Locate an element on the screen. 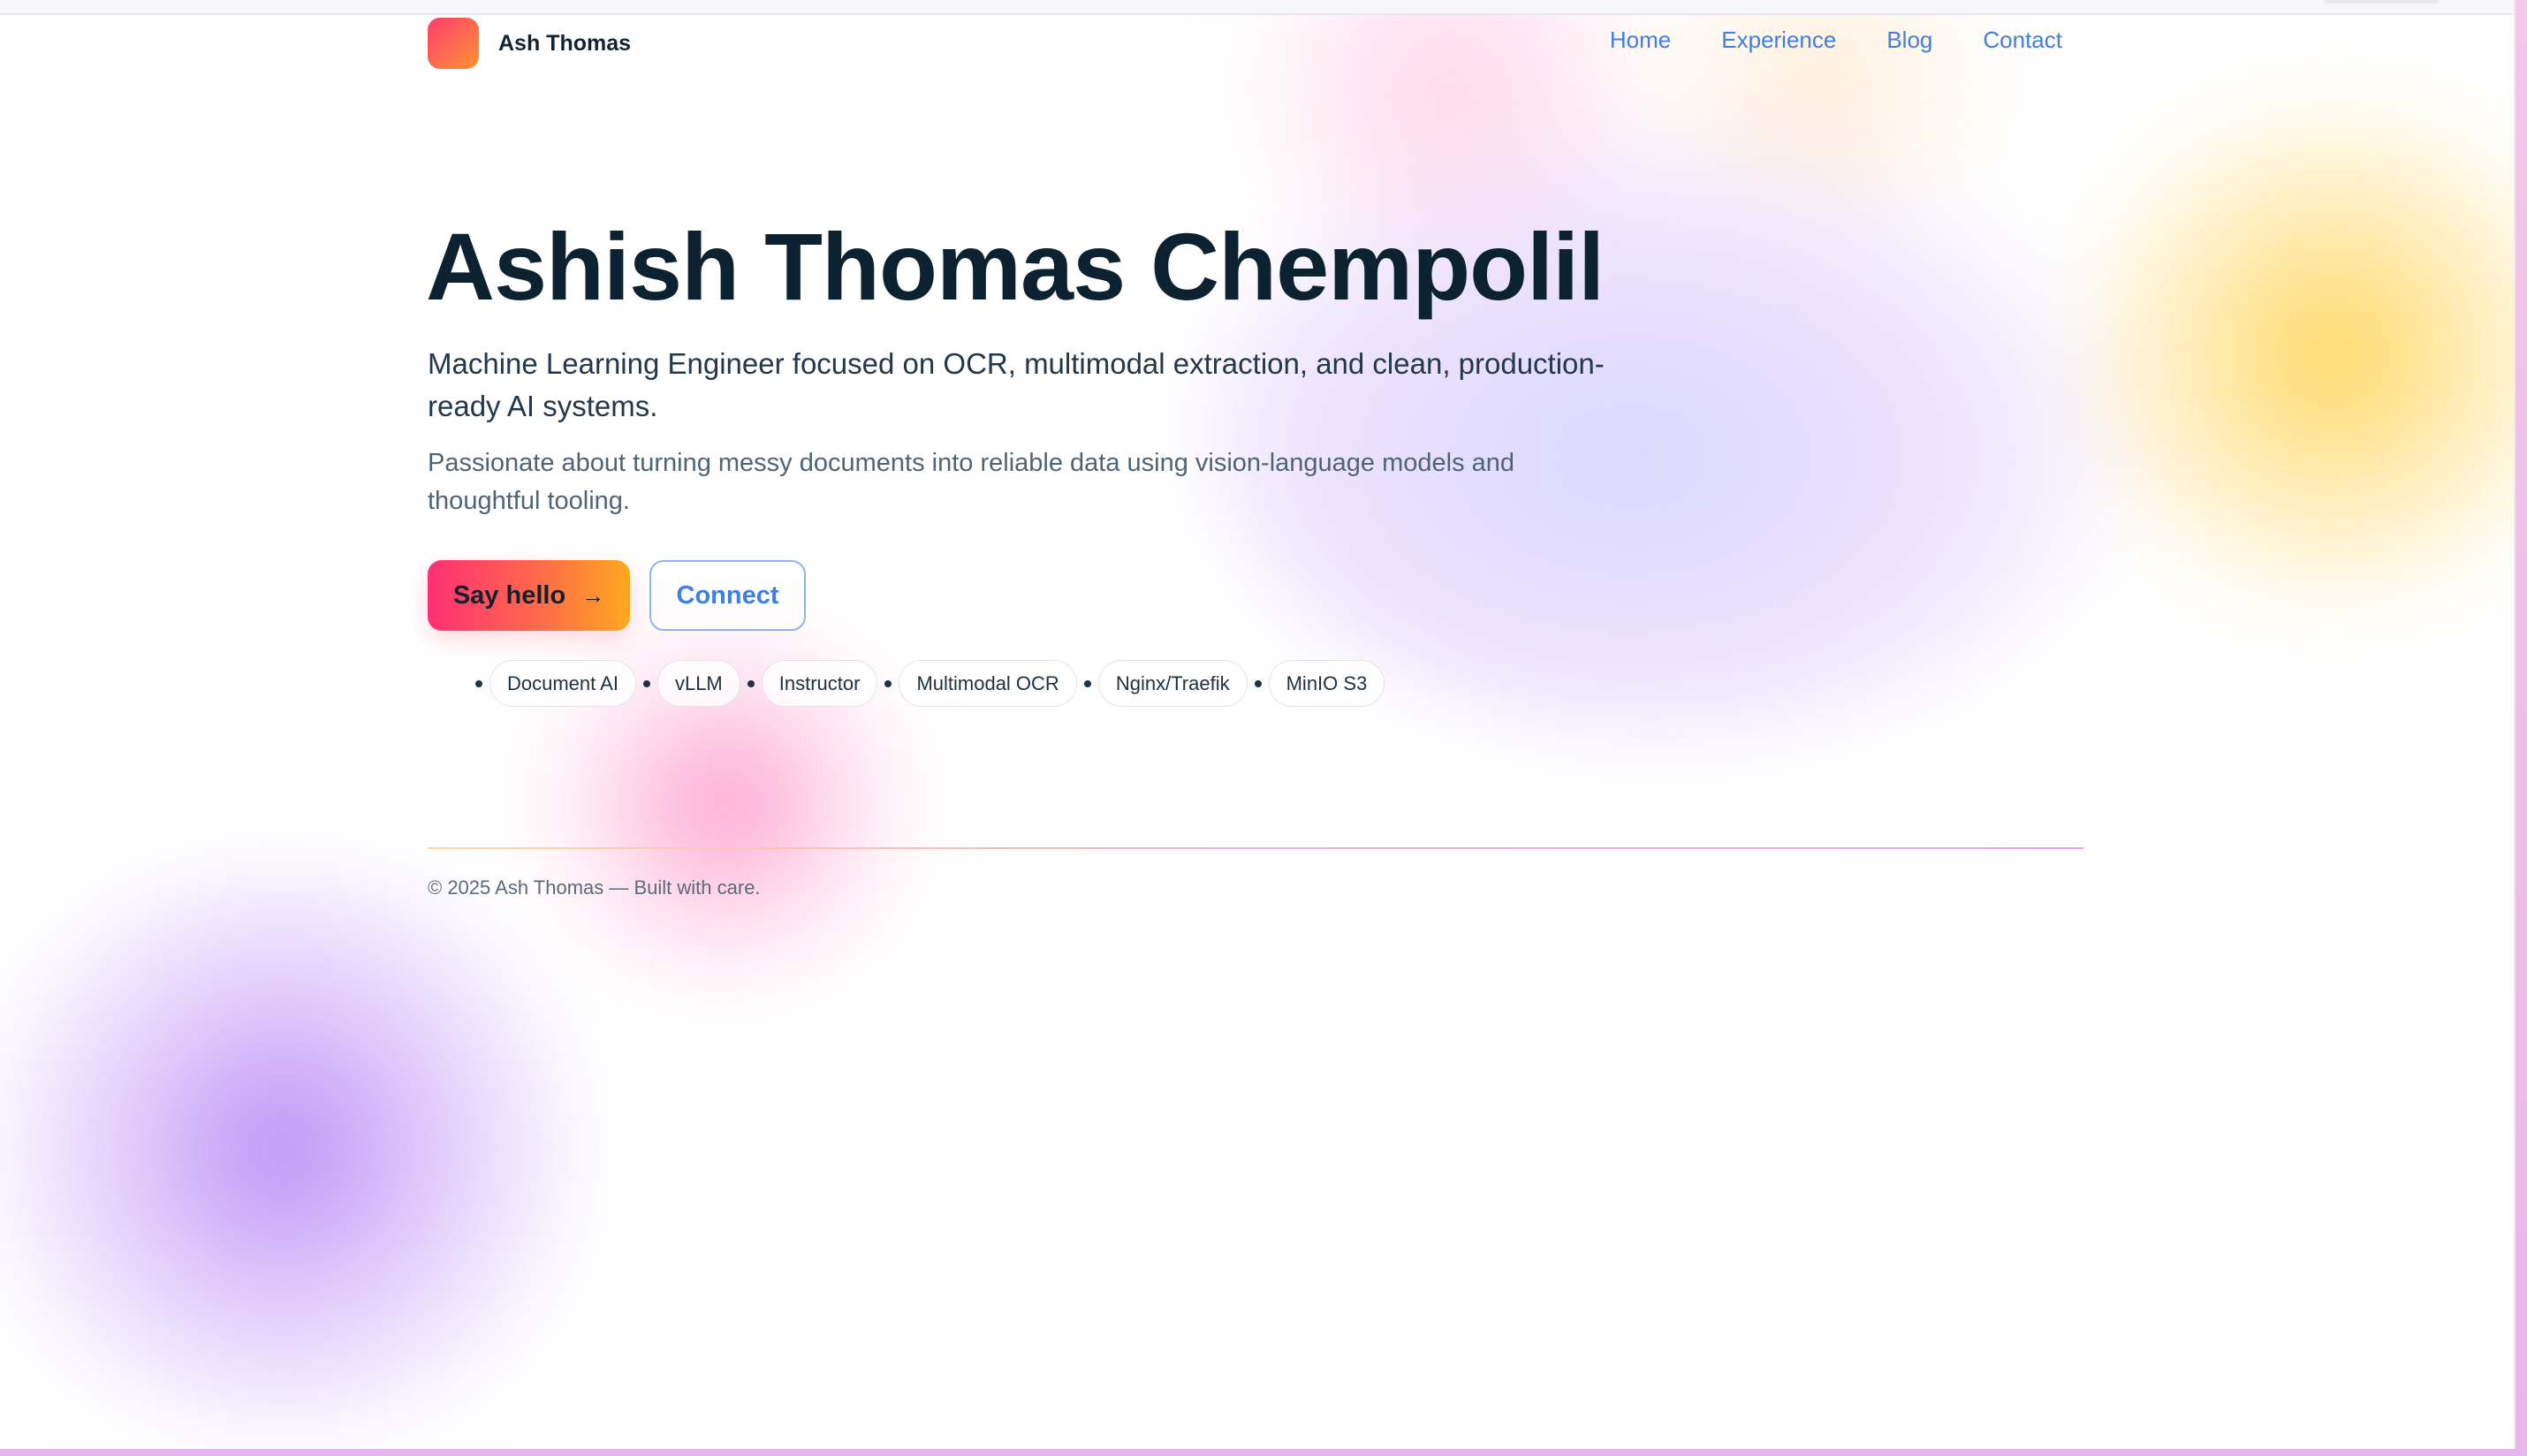 Image resolution: width=2527 pixels, height=1456 pixels. say-hello-label: Say hello is located at coordinates (509, 595).